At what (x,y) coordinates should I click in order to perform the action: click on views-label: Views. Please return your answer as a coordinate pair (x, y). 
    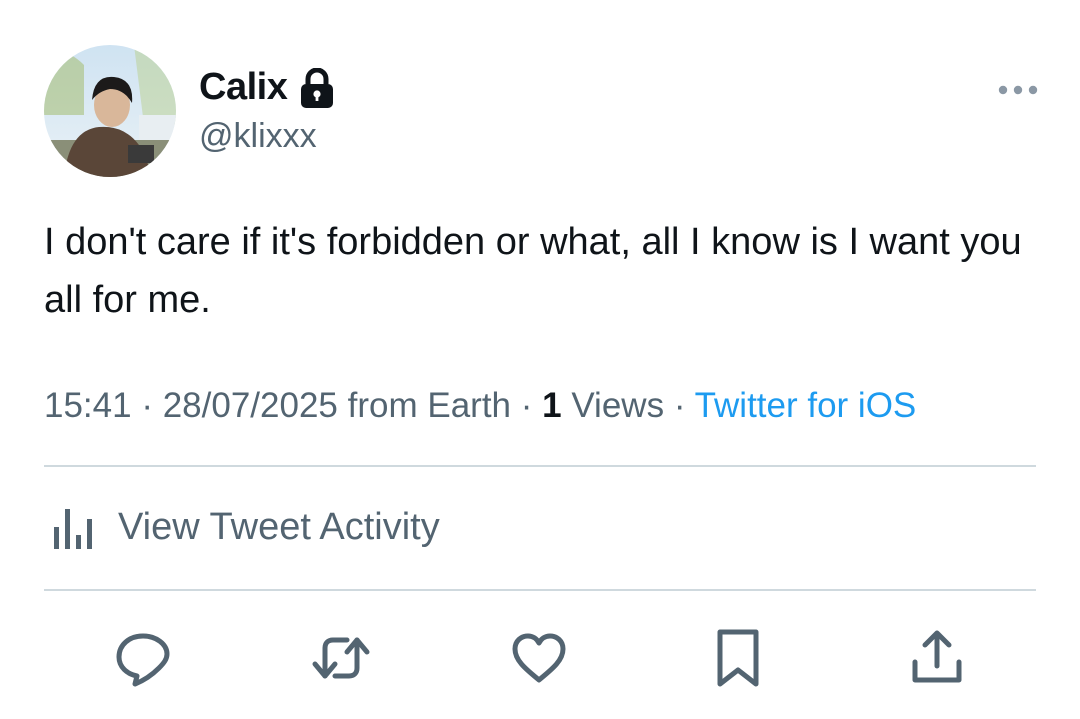
    Looking at the image, I should click on (618, 405).